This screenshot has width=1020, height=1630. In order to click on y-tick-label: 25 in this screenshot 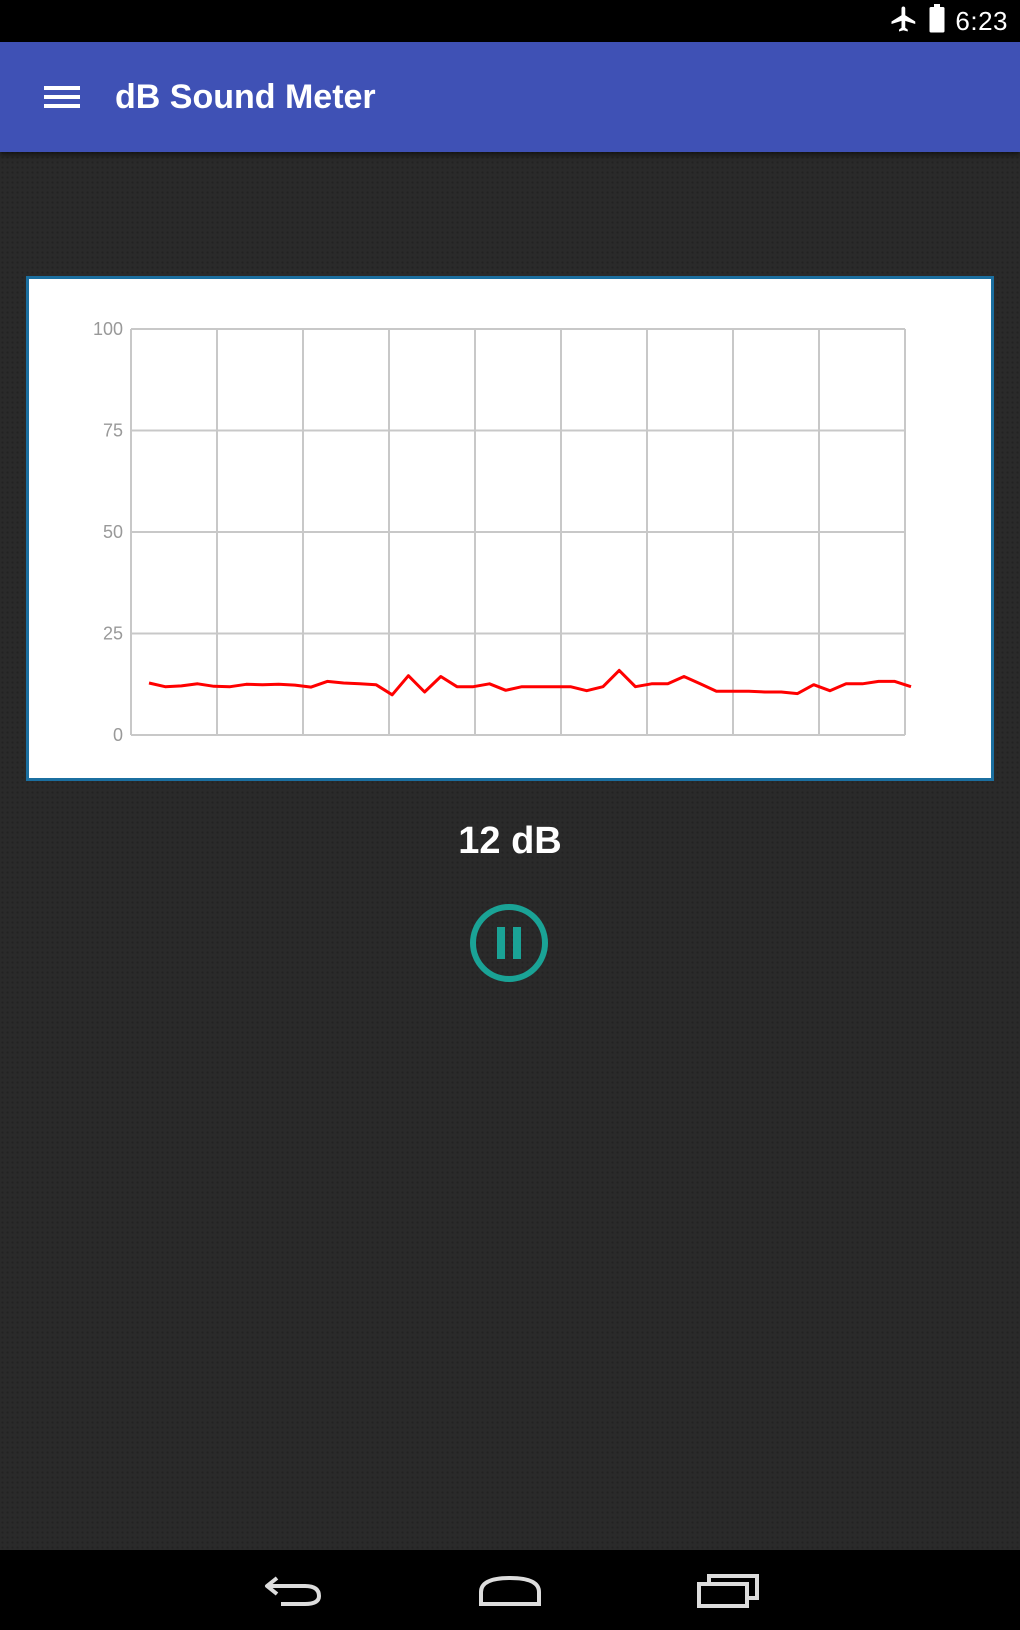, I will do `click(113, 634)`.